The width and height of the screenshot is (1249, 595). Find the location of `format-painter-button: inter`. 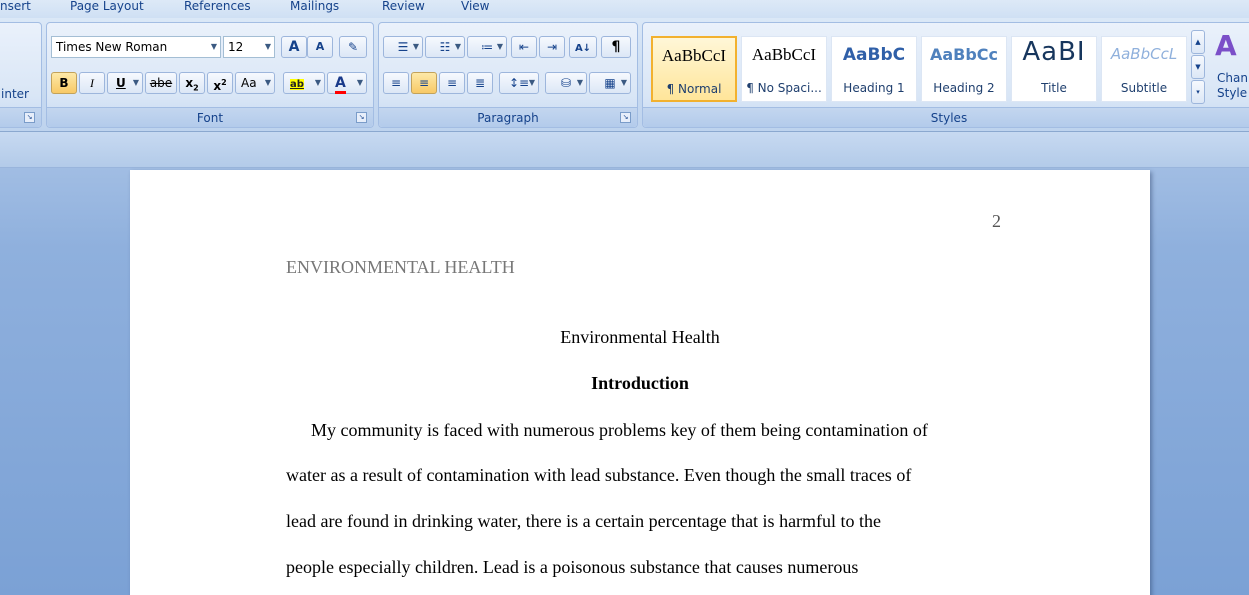

format-painter-button: inter is located at coordinates (15, 94).